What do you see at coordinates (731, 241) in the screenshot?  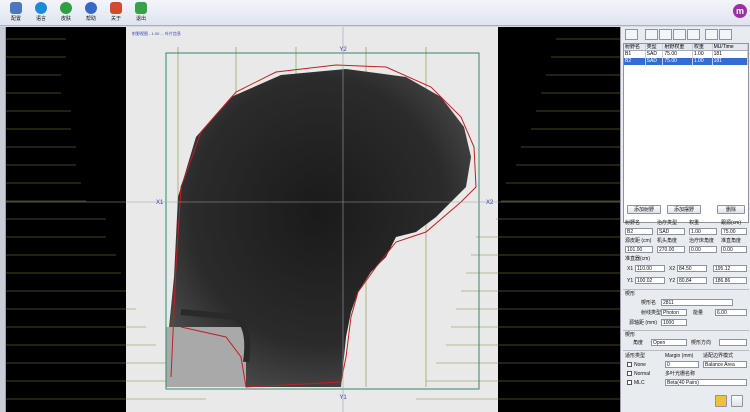 I see `collimator-label: 准直角度` at bounding box center [731, 241].